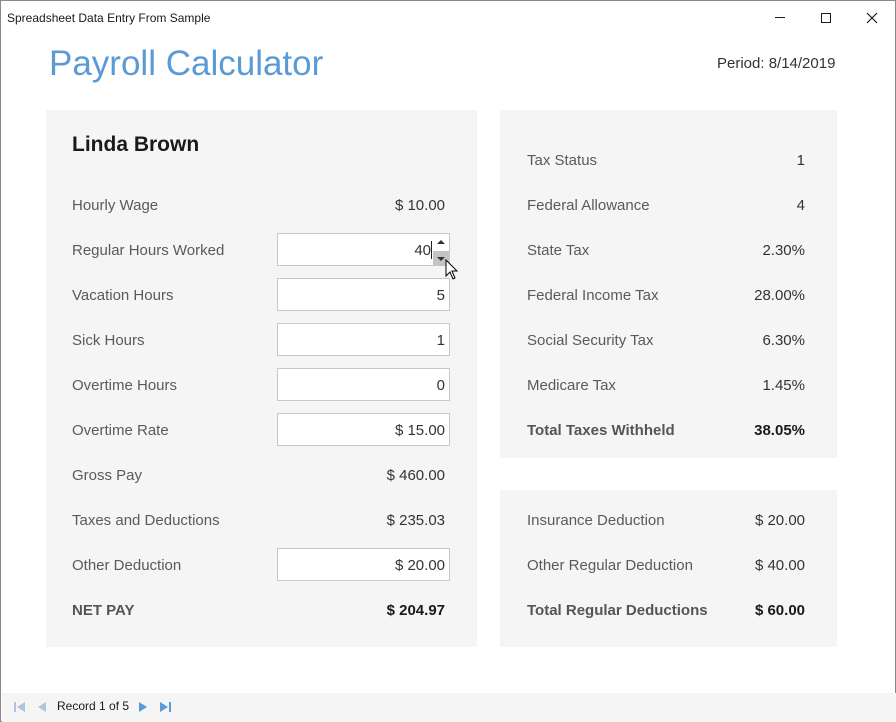 The width and height of the screenshot is (896, 722). Describe the element at coordinates (800, 205) in the screenshot. I see `federal-allowance-value: 4` at that location.